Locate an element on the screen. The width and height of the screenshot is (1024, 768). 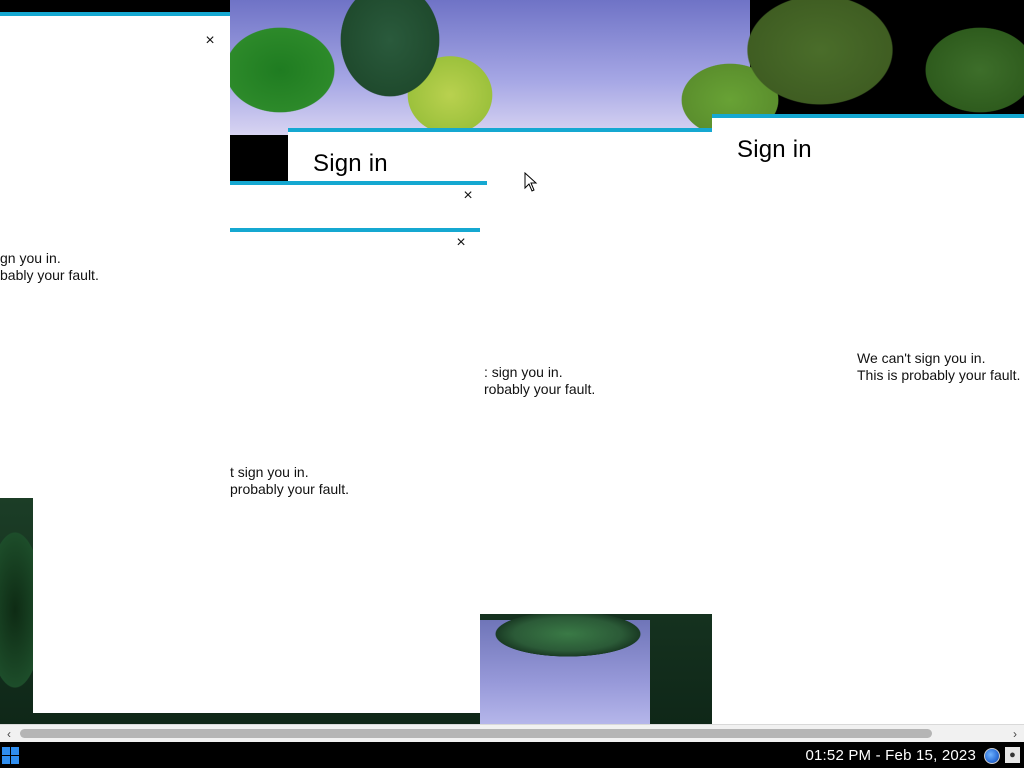
dialog-message: gn you in. bably your fault. is located at coordinates (49, 267).